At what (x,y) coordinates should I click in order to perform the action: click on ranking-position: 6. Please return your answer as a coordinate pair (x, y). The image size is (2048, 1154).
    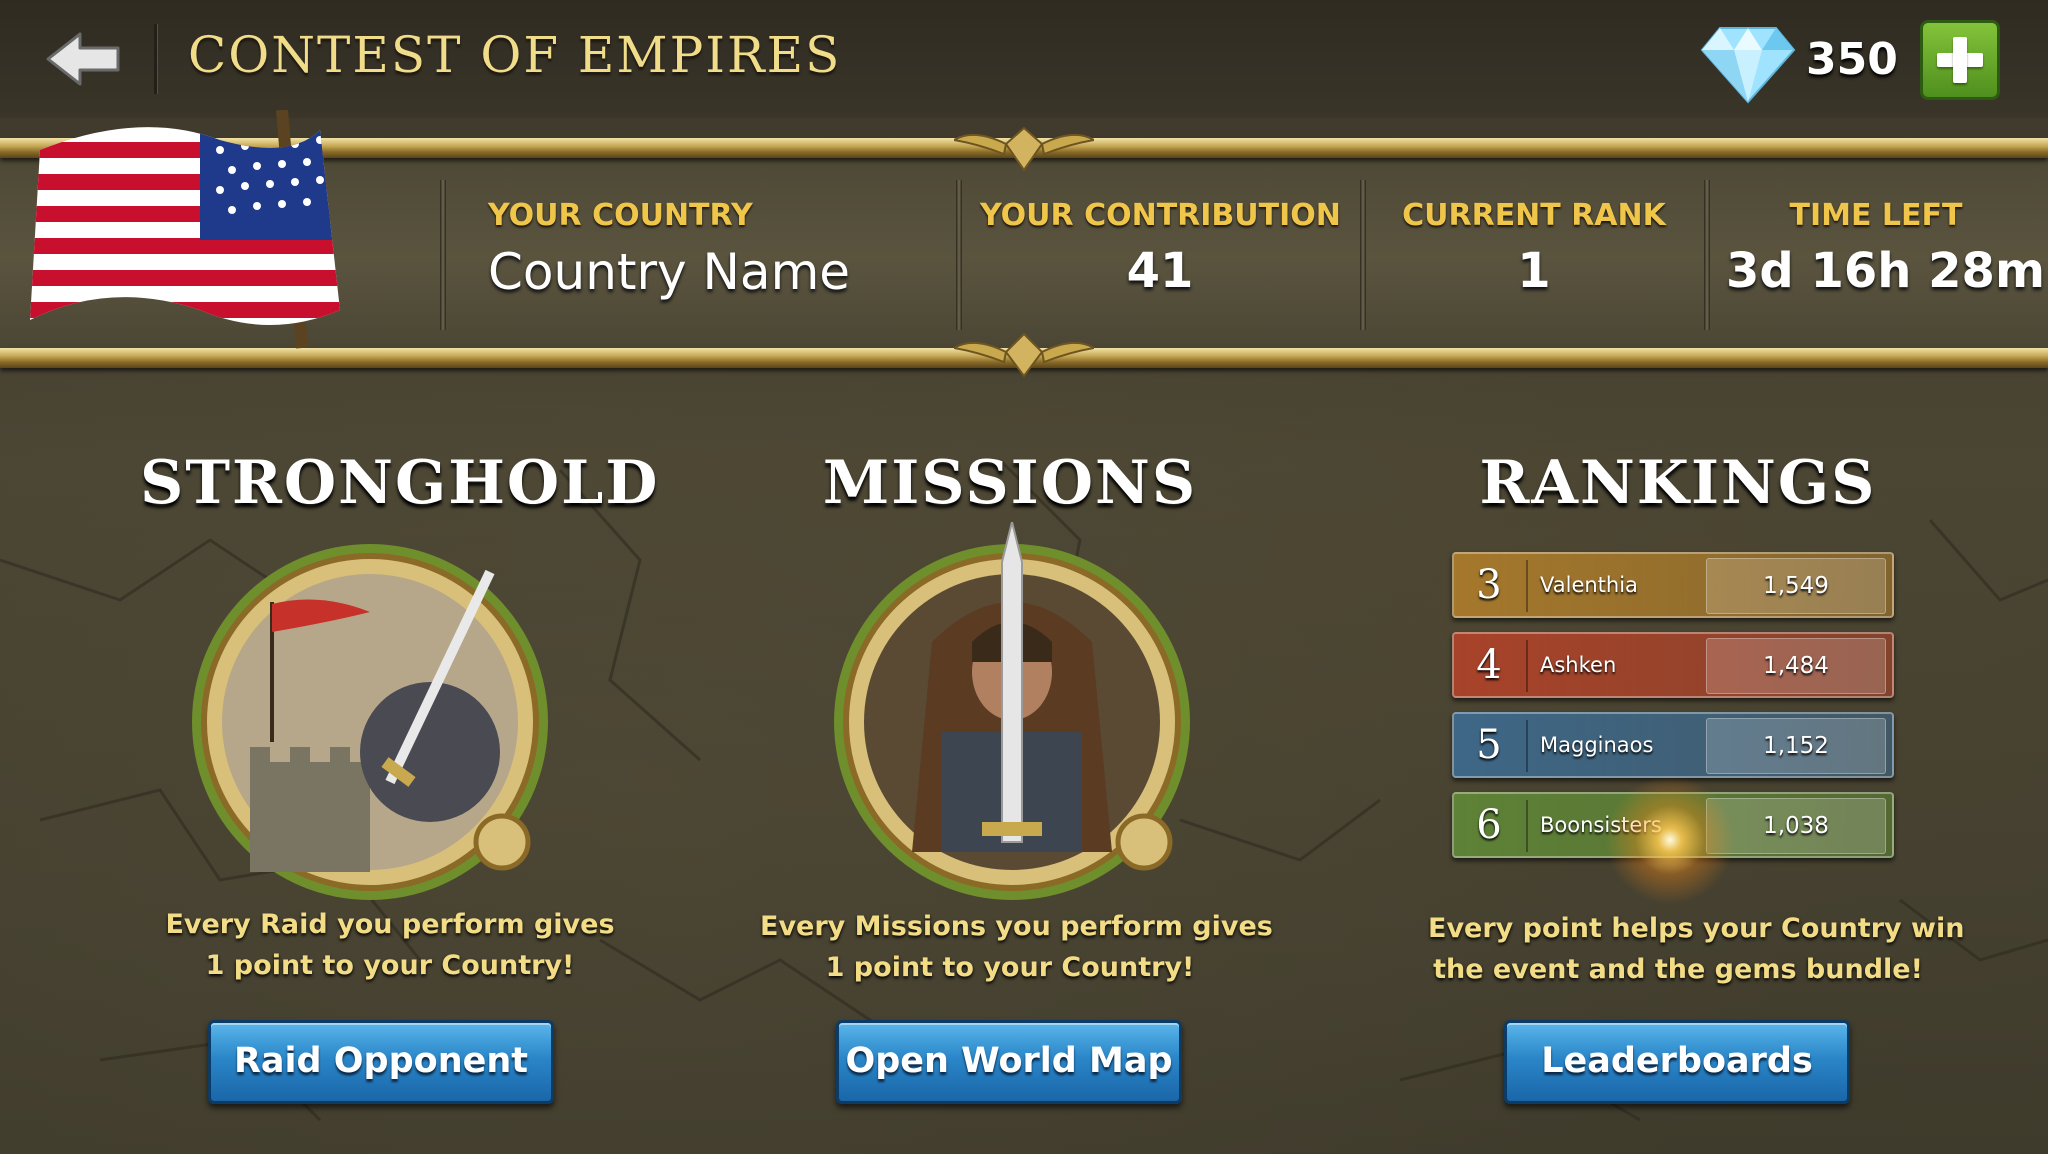
    Looking at the image, I should click on (1489, 825).